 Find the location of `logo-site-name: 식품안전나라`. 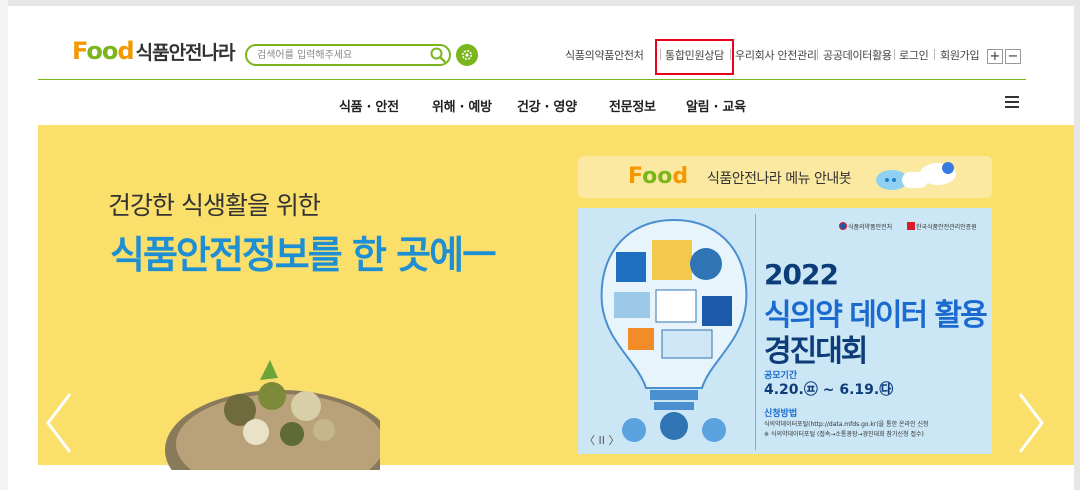

logo-site-name: 식품안전나라 is located at coordinates (185, 52).